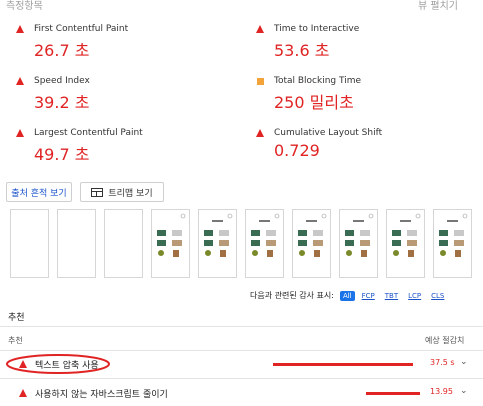 The height and width of the screenshot is (406, 483). I want to click on filter-lcp: LCP, so click(414, 296).